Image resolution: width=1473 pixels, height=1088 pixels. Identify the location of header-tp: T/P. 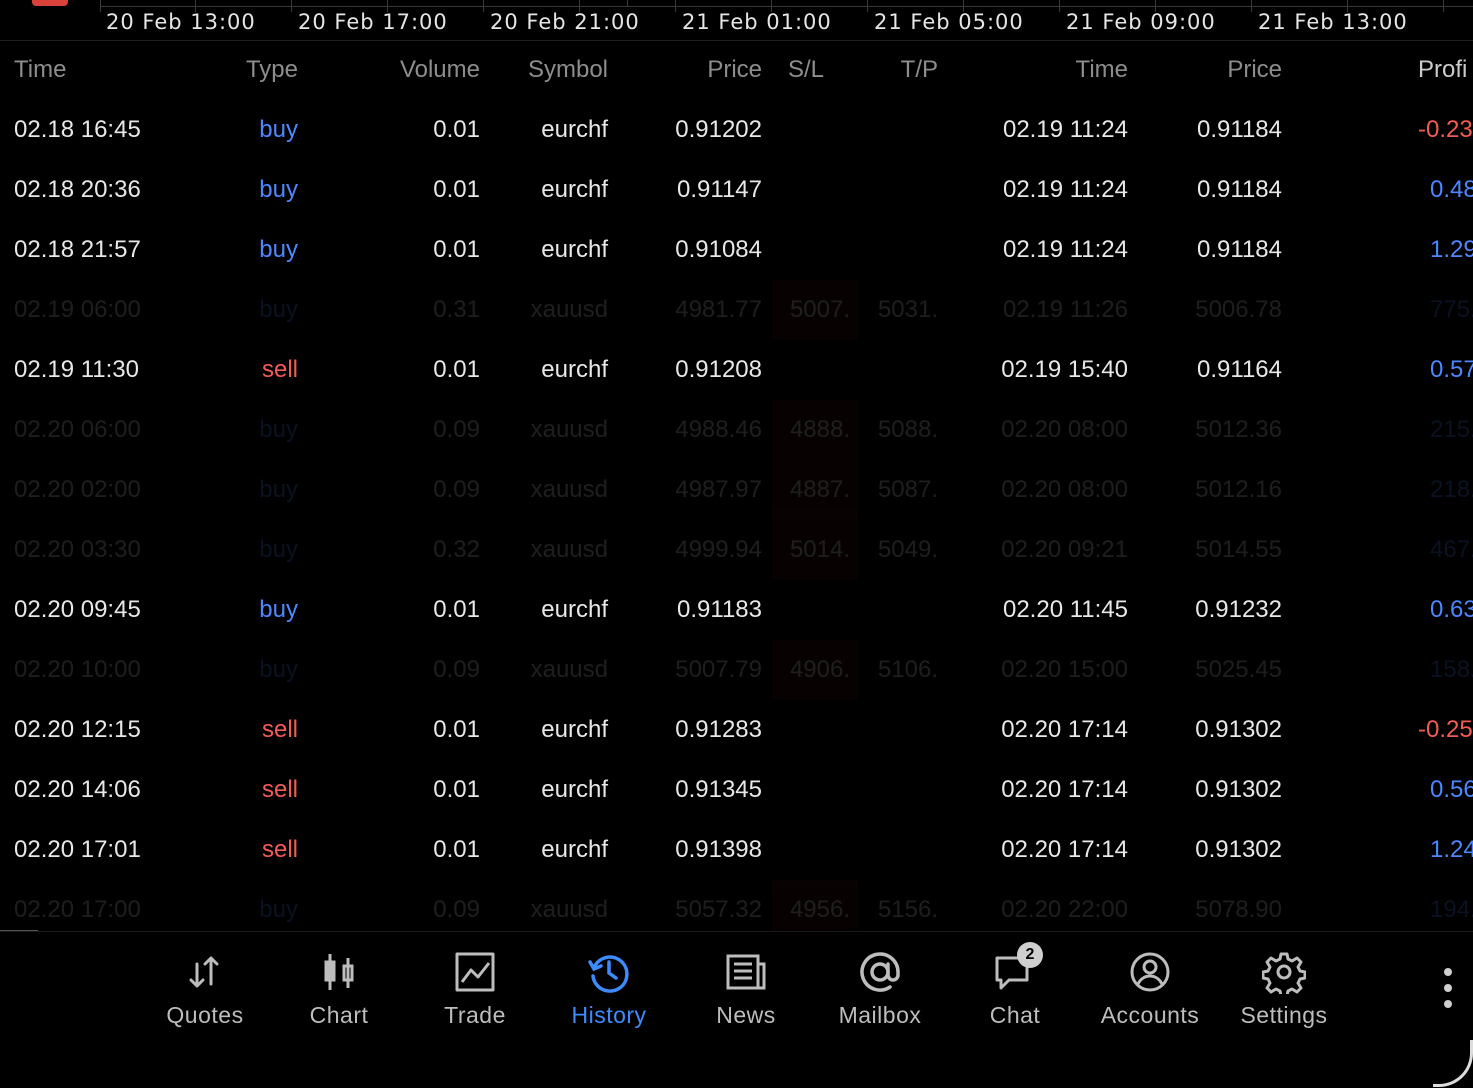
(898, 70).